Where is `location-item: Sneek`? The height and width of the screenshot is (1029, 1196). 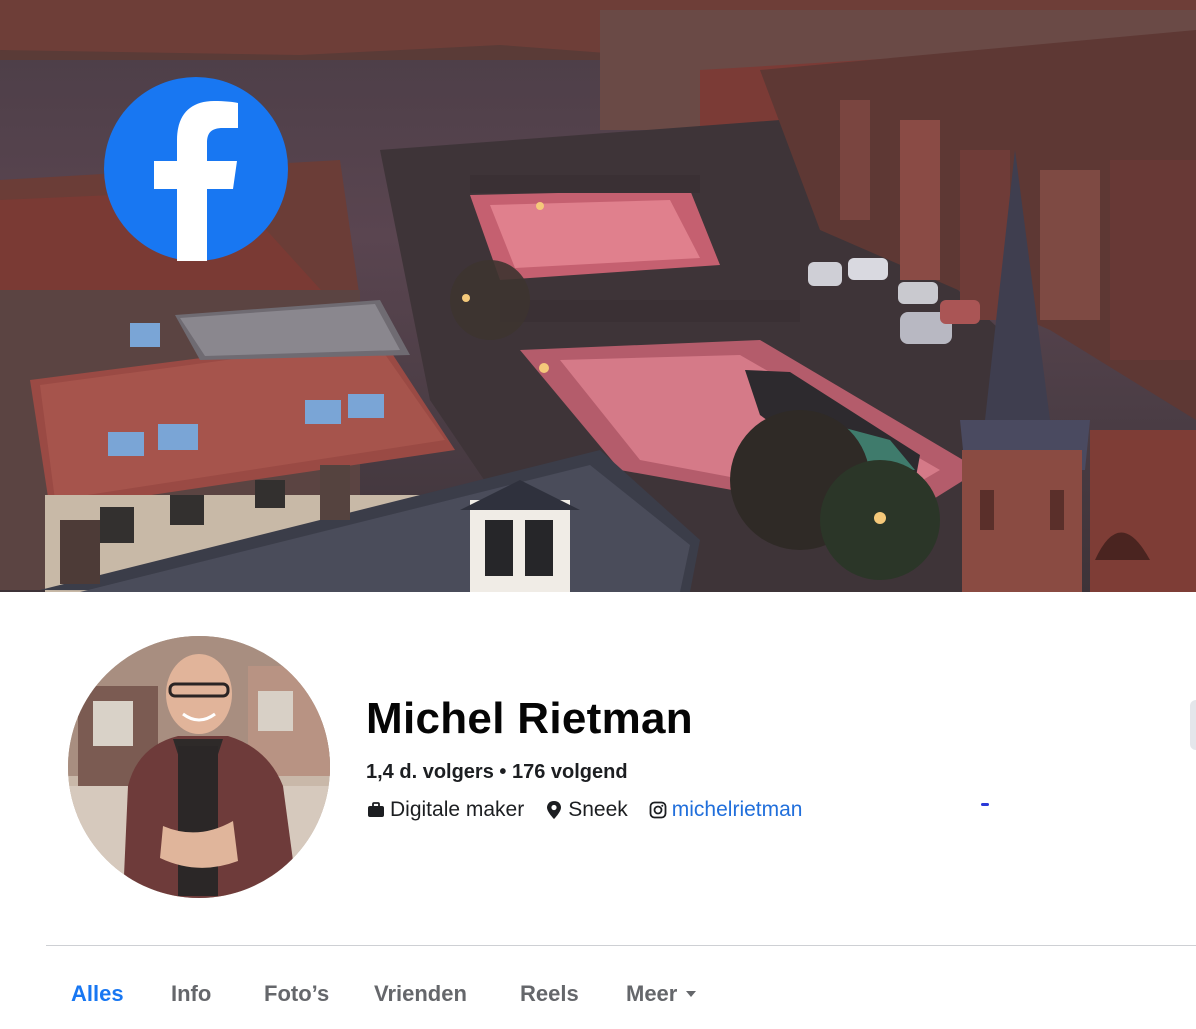
location-item: Sneek is located at coordinates (586, 810).